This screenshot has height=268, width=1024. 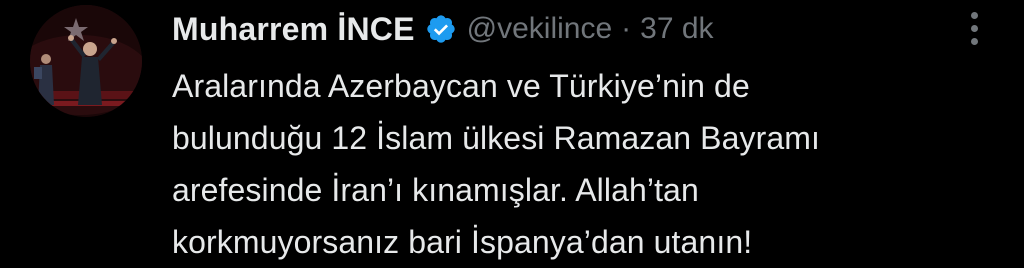 I want to click on verified-badge-icon, so click(x=441, y=29).